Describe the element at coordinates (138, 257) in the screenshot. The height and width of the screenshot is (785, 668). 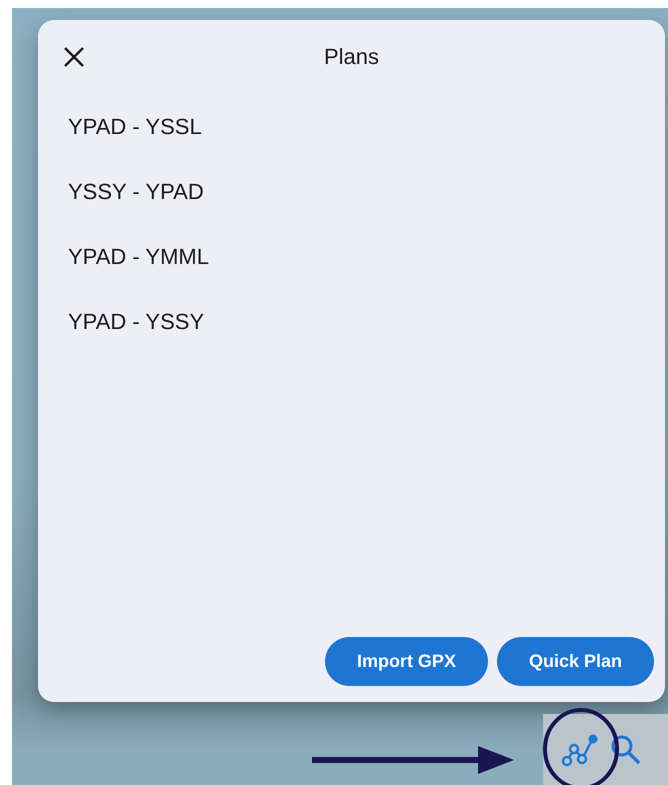
I see `plan-item: YPAD - YMML` at that location.